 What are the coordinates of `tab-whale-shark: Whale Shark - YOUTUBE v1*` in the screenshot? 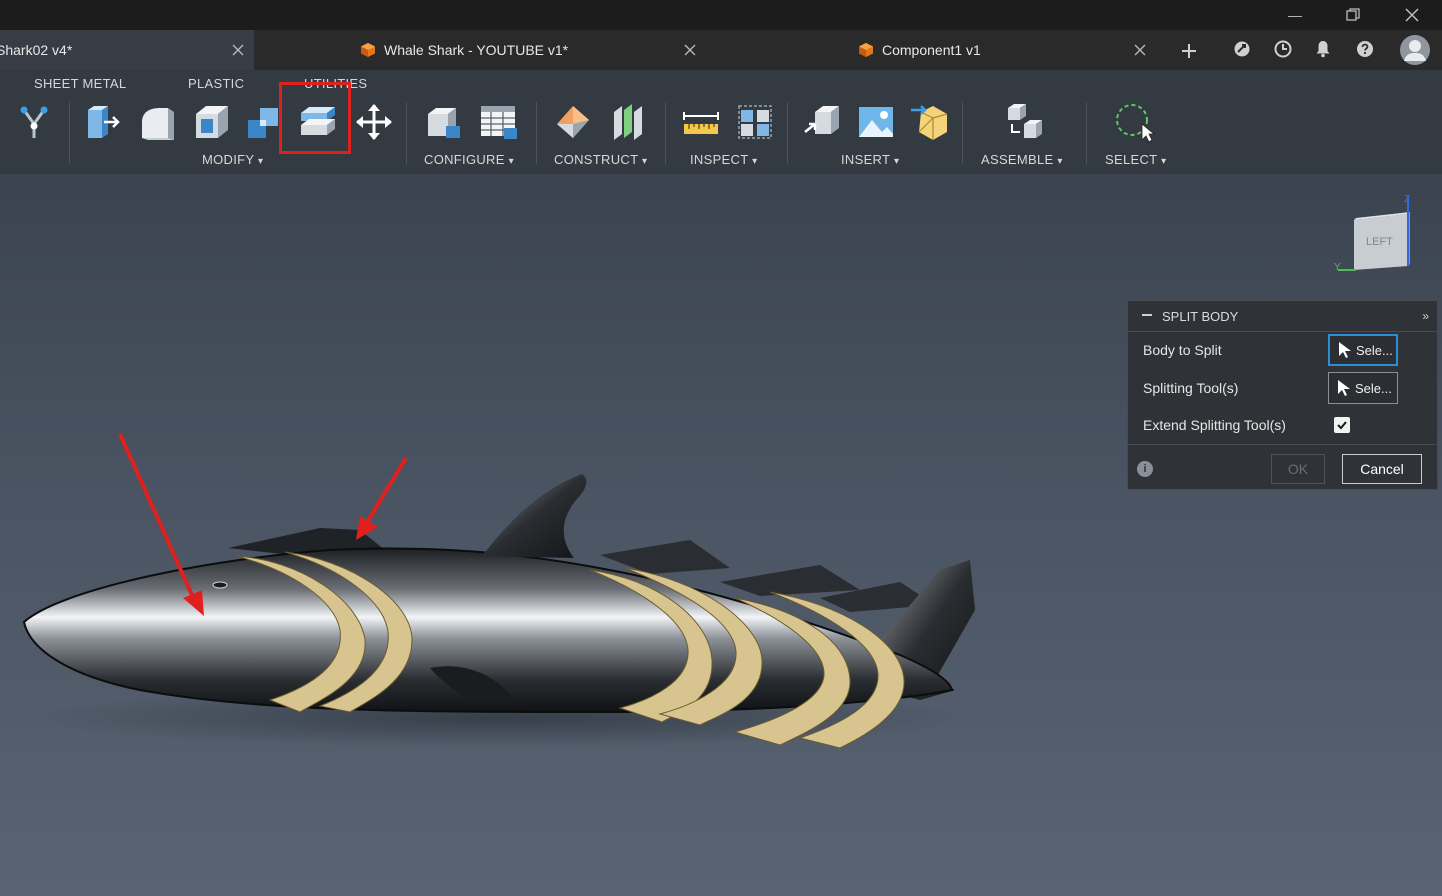 It's located at (464, 50).